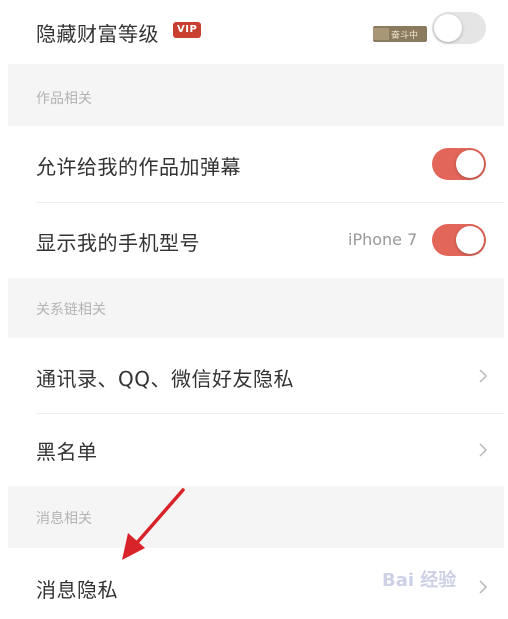 Image resolution: width=508 pixels, height=619 pixels. What do you see at coordinates (256, 164) in the screenshot?
I see `row-allow-danmaku: 允许给我的作品加弹幕` at bounding box center [256, 164].